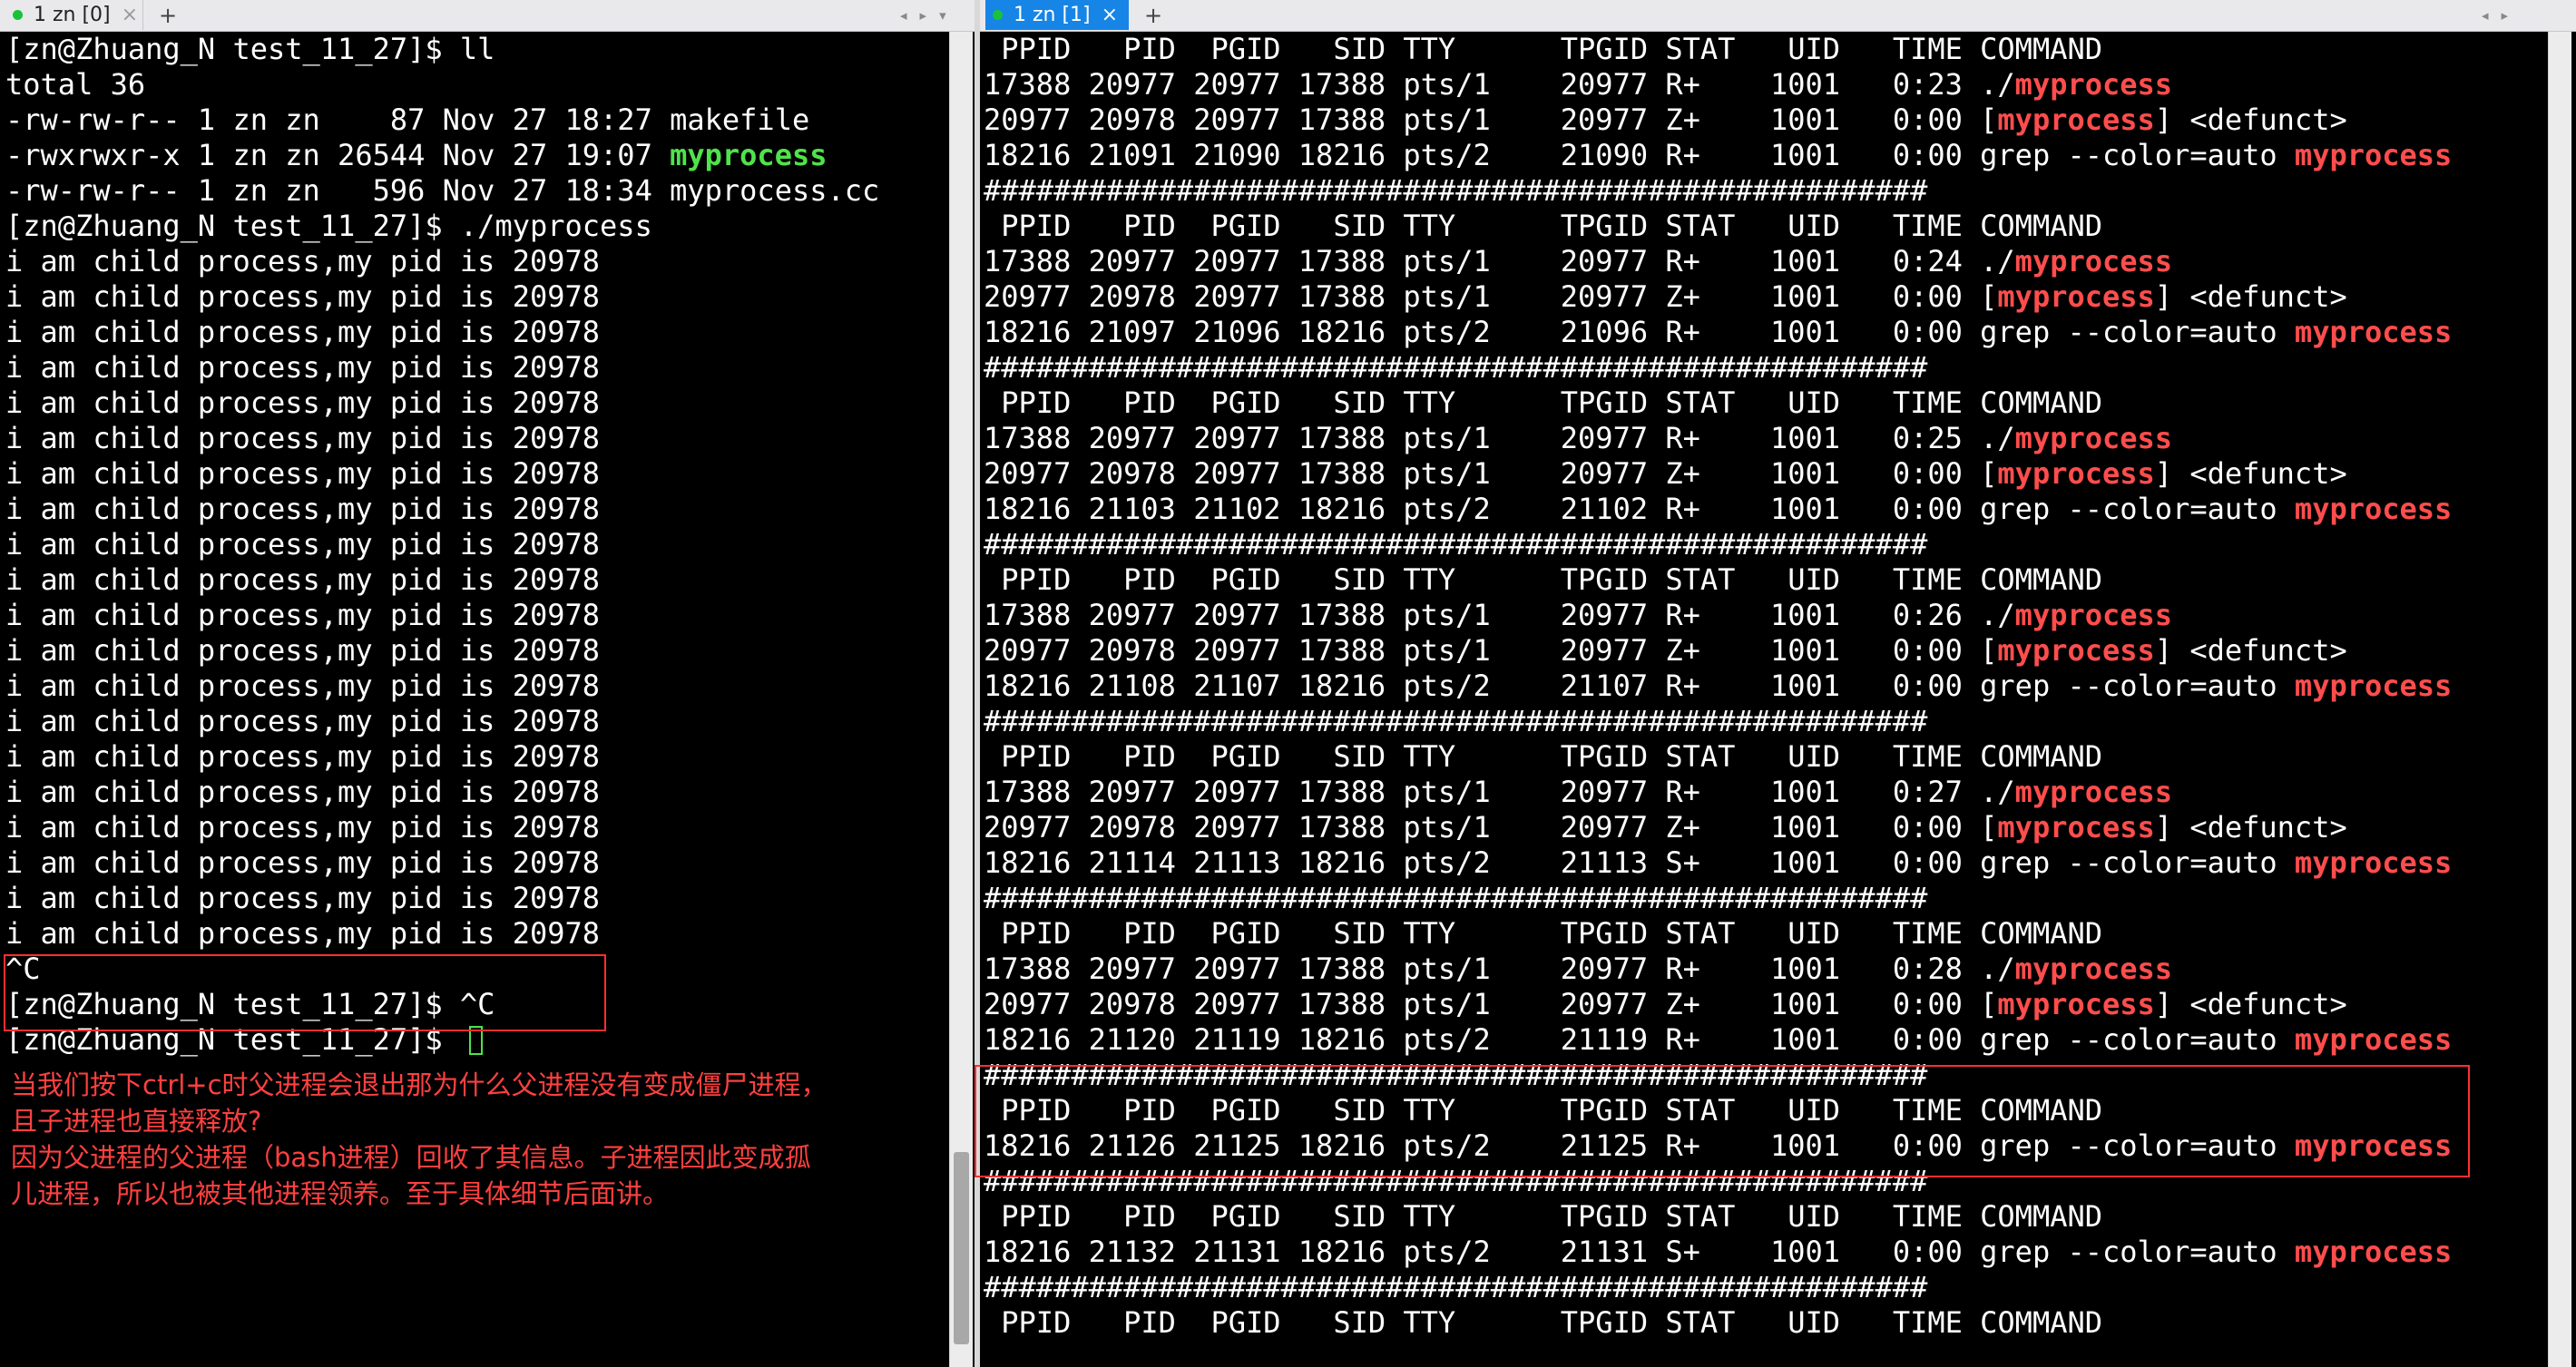 The image size is (2576, 1367). What do you see at coordinates (411, 1157) in the screenshot?
I see `annotation-note-line: 因为父进程的父进程（bash进程）回收了其信息。子进程因此变成孤` at bounding box center [411, 1157].